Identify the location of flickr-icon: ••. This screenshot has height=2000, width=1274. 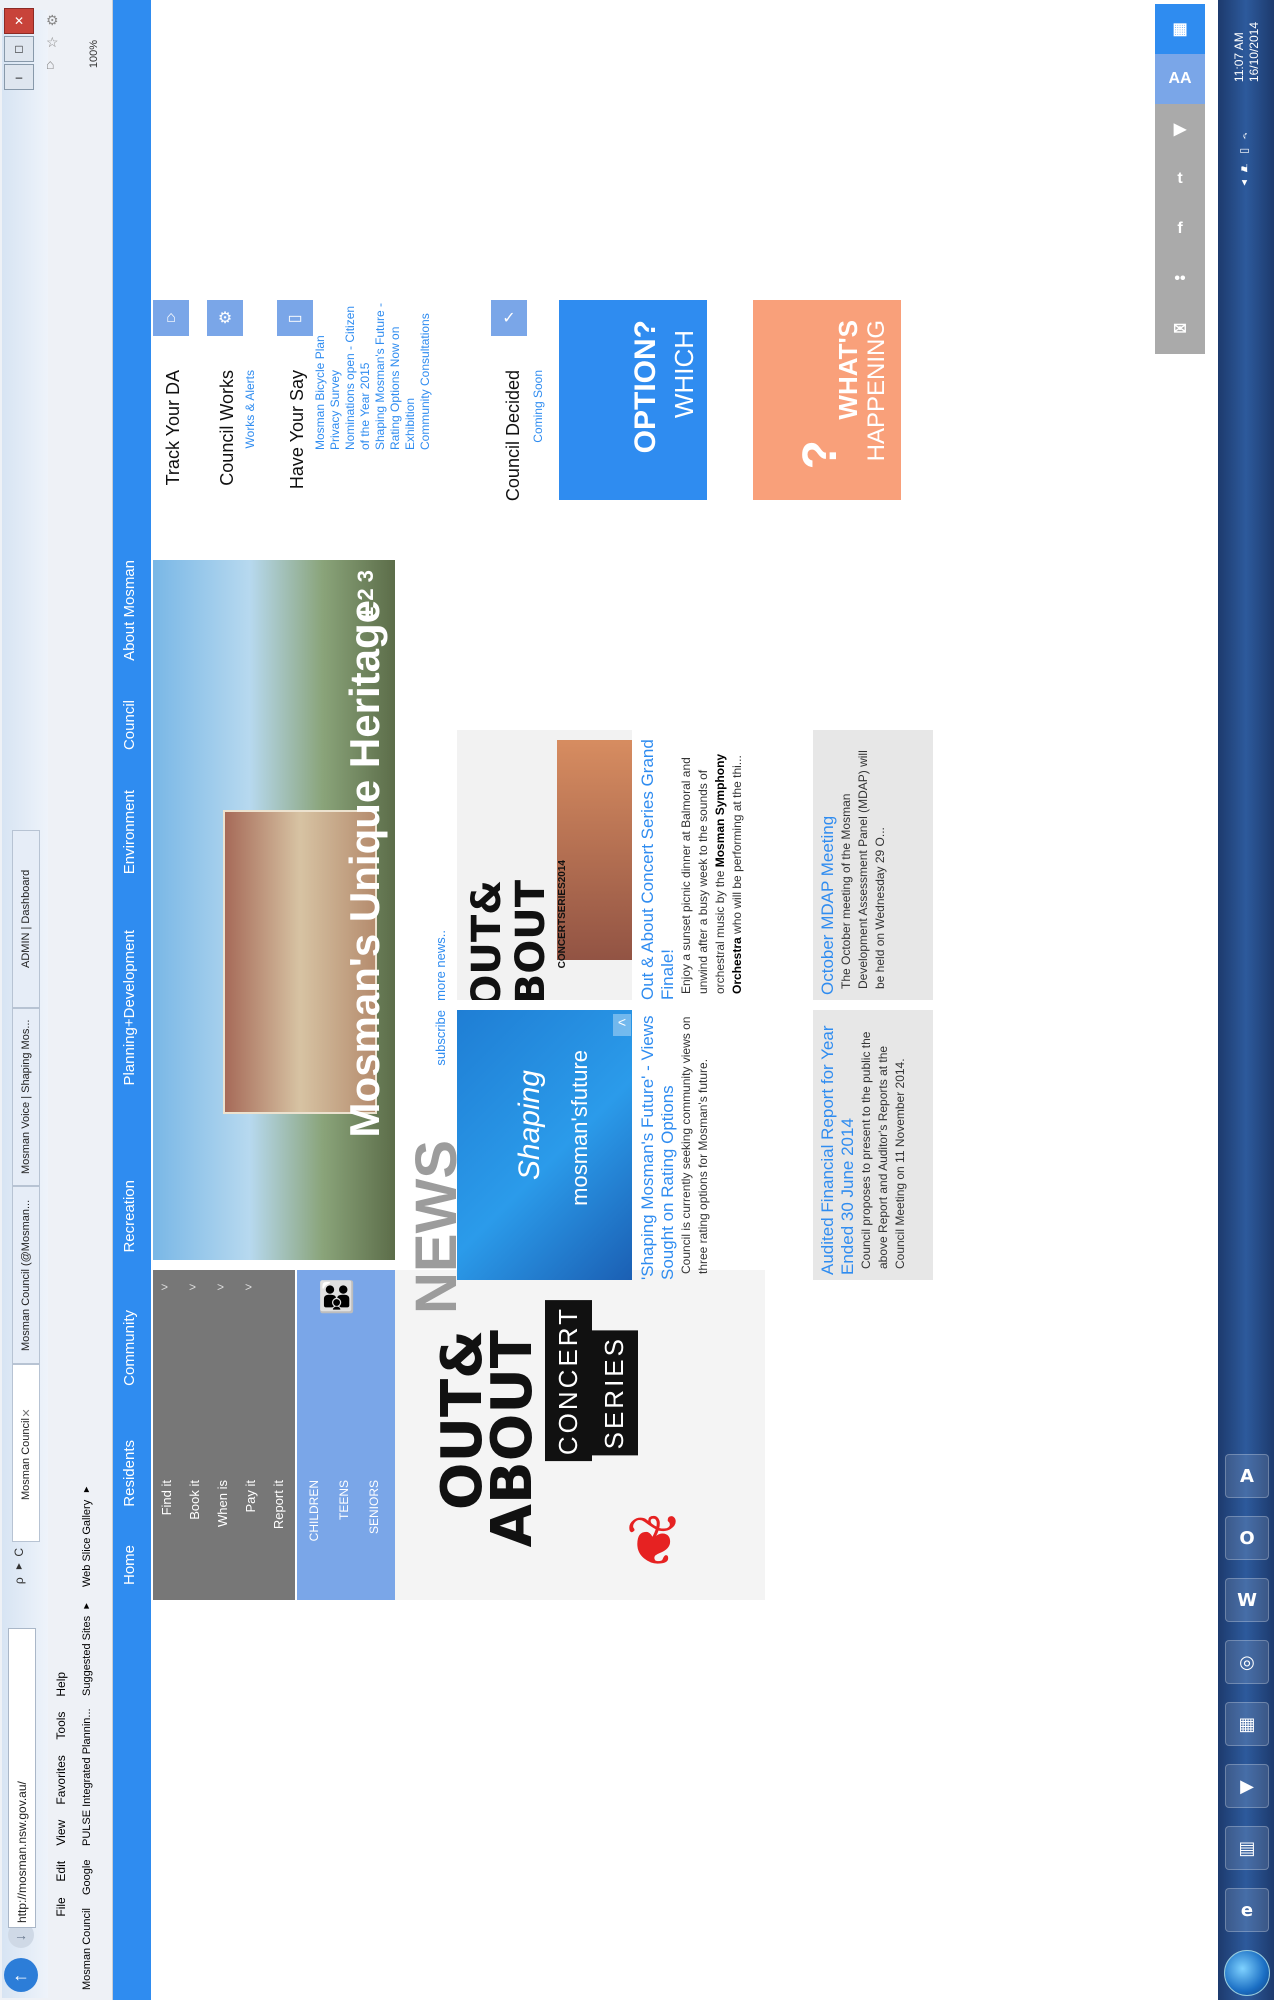
(1180, 279).